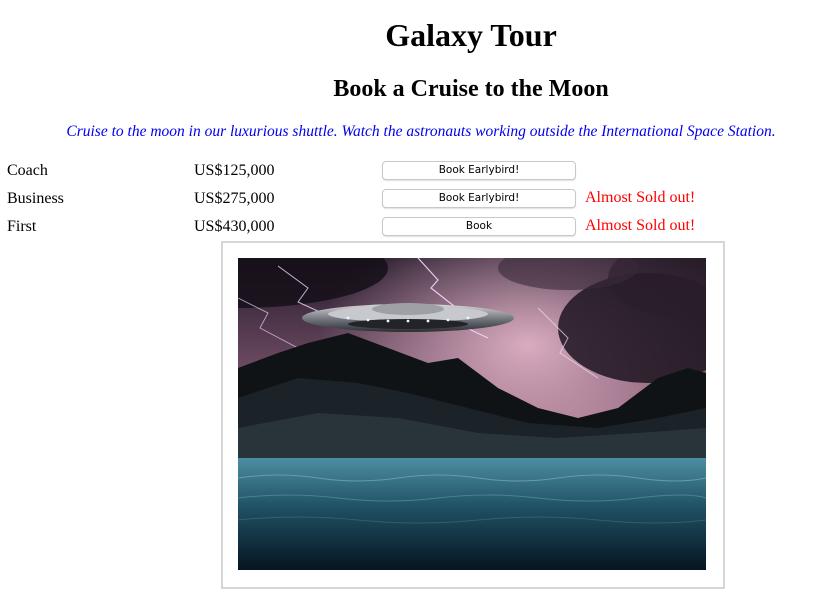 The height and width of the screenshot is (597, 822). What do you see at coordinates (234, 226) in the screenshot?
I see `fare-price: US$430,000` at bounding box center [234, 226].